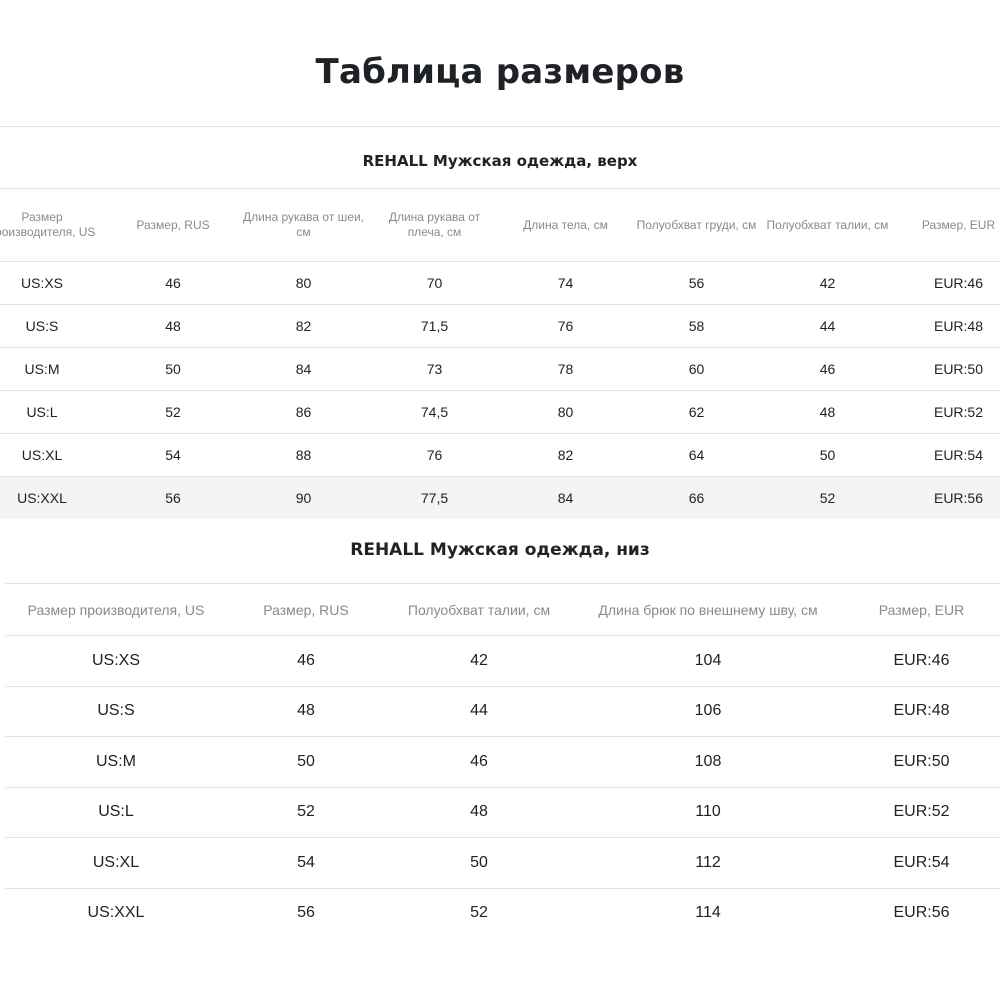 This screenshot has height=1000, width=1000. Describe the element at coordinates (502, 913) in the screenshot. I see `table-row: US:XXL 56 52 114 EUR:56` at that location.